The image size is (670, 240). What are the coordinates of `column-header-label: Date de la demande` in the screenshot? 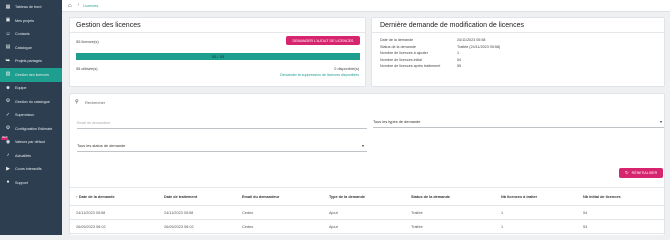 It's located at (96, 197).